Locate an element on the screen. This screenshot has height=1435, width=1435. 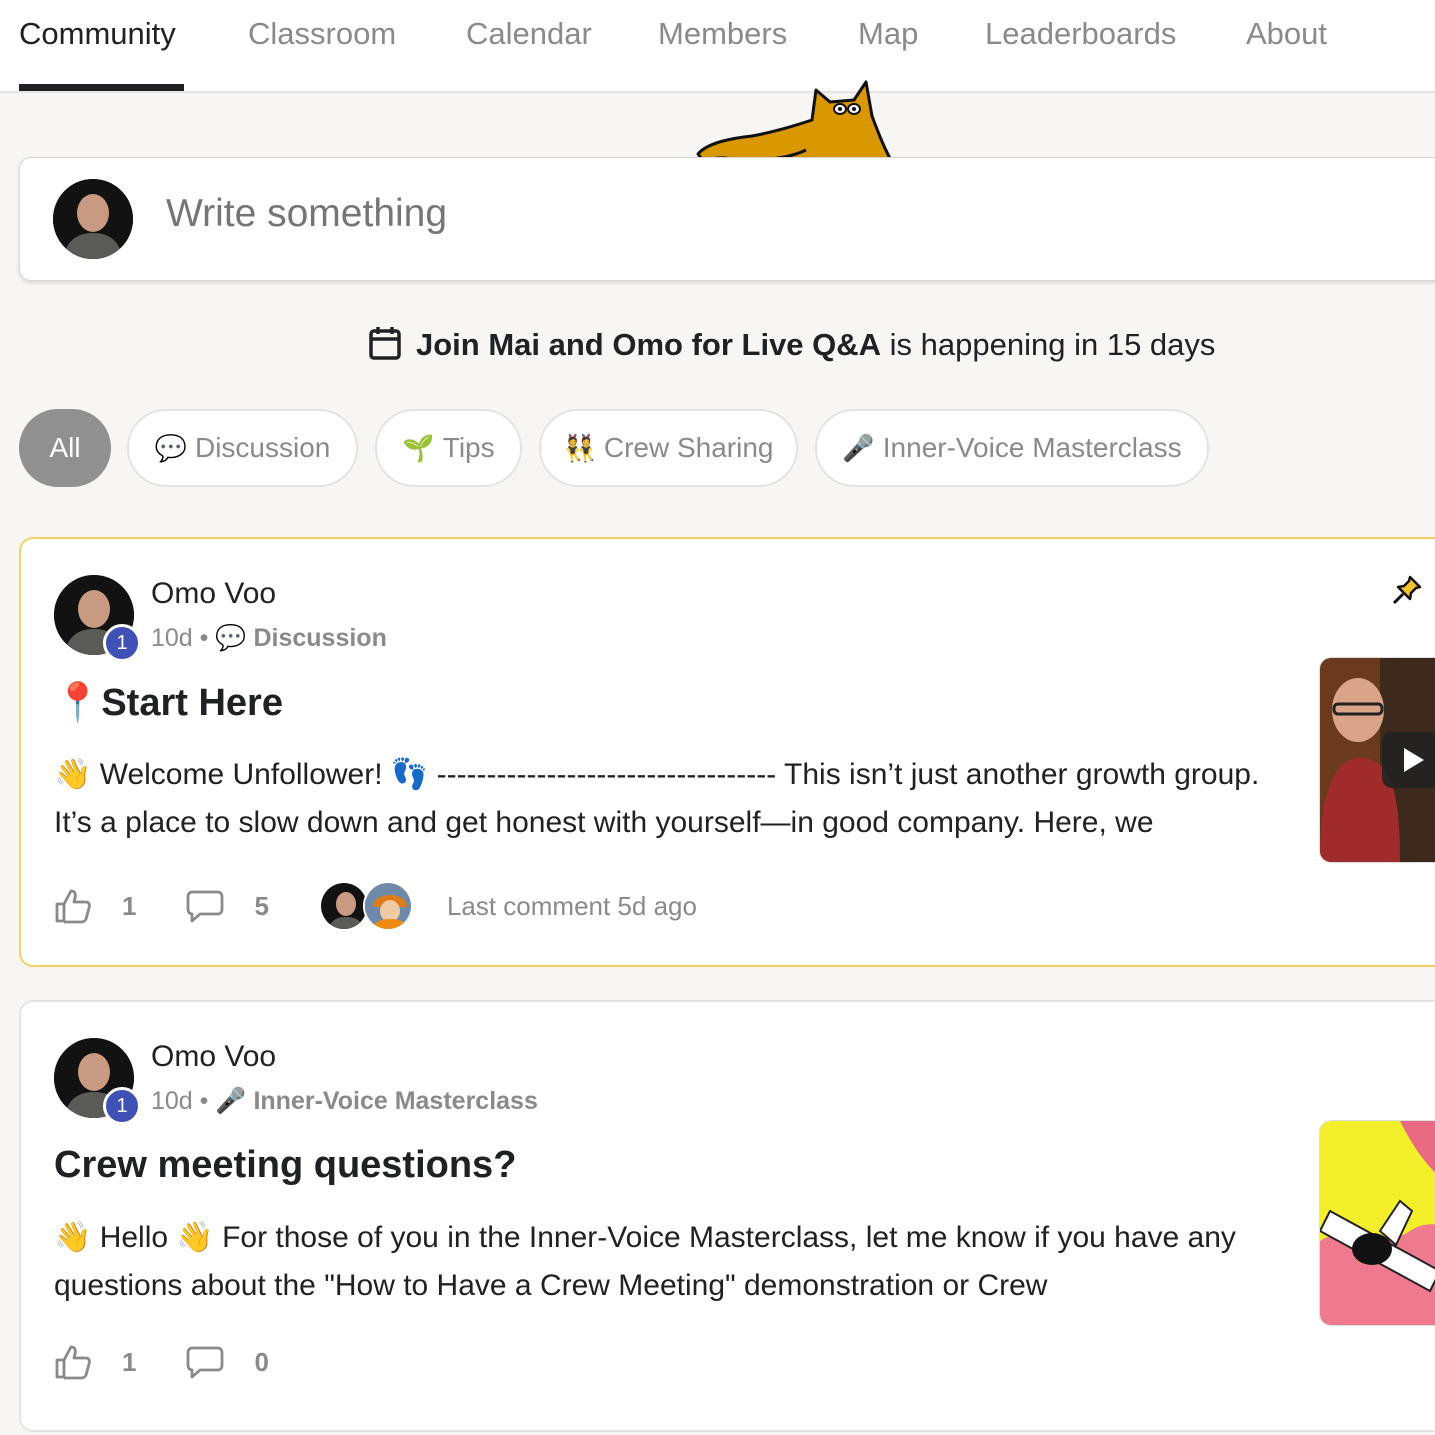
filter-label: Inner-Voice Masterclass is located at coordinates (1032, 447).